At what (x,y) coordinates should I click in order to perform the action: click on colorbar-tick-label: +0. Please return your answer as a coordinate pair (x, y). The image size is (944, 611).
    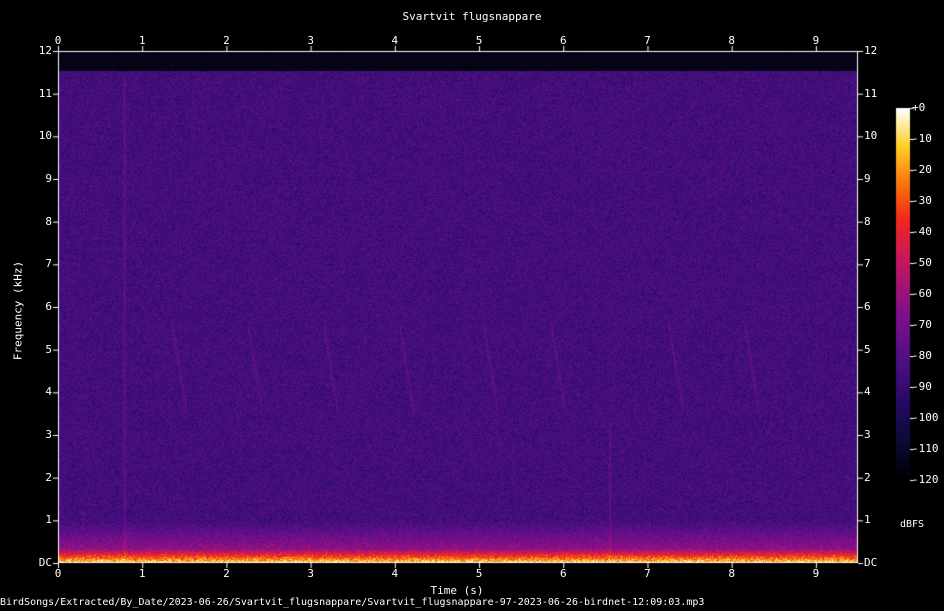
    Looking at the image, I should click on (919, 107).